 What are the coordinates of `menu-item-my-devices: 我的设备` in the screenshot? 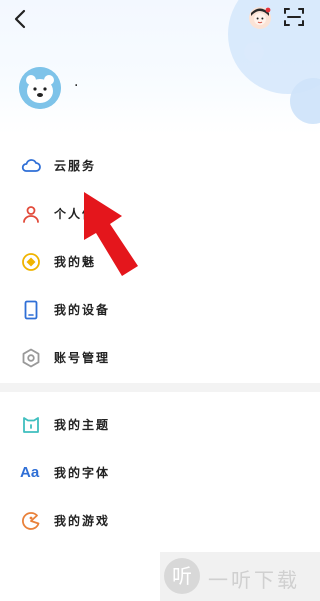 It's located at (160, 310).